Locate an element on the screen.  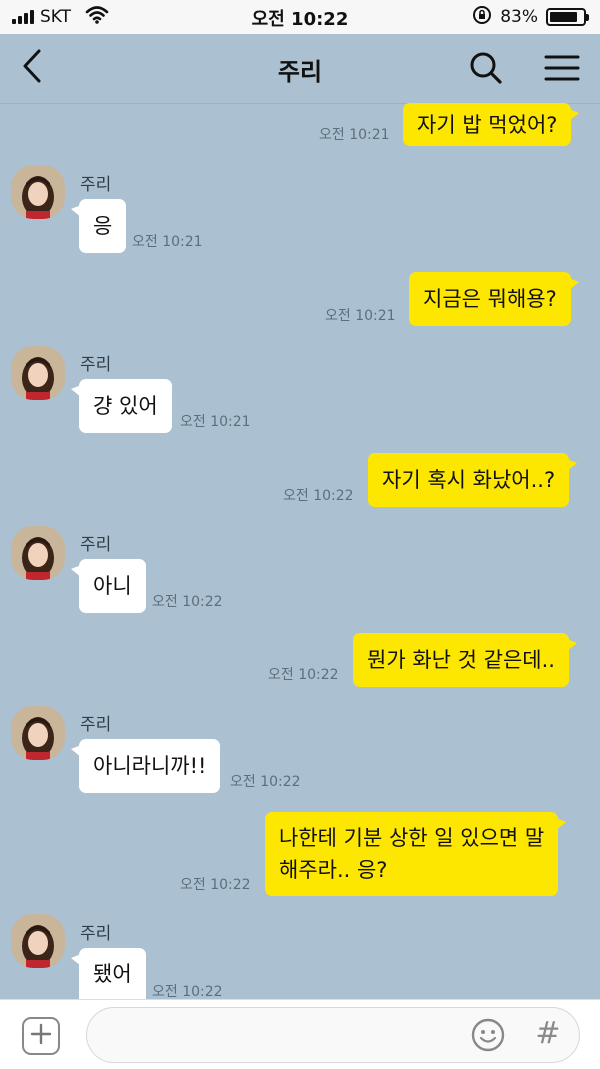
hash-button: # is located at coordinates (548, 1034).